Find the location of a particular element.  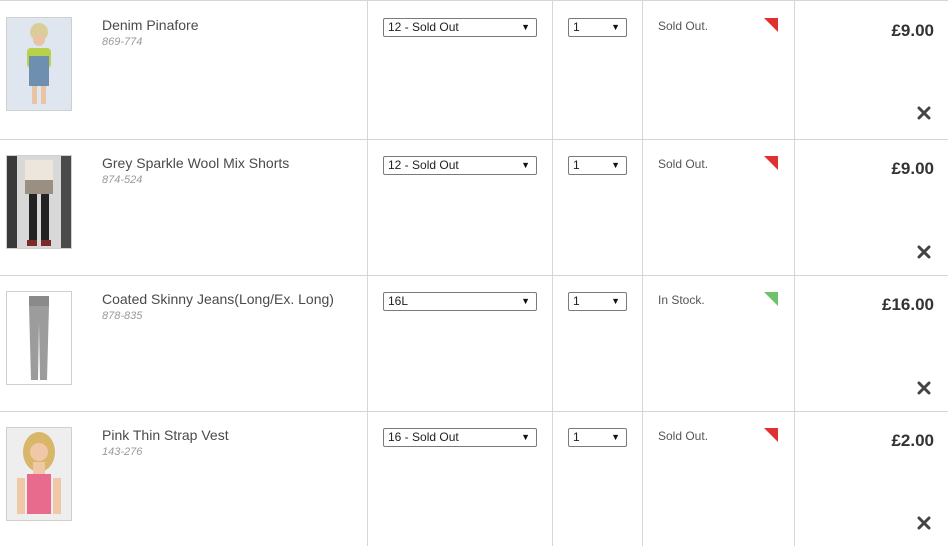

product-name: Denim Pinafore is located at coordinates (150, 25).